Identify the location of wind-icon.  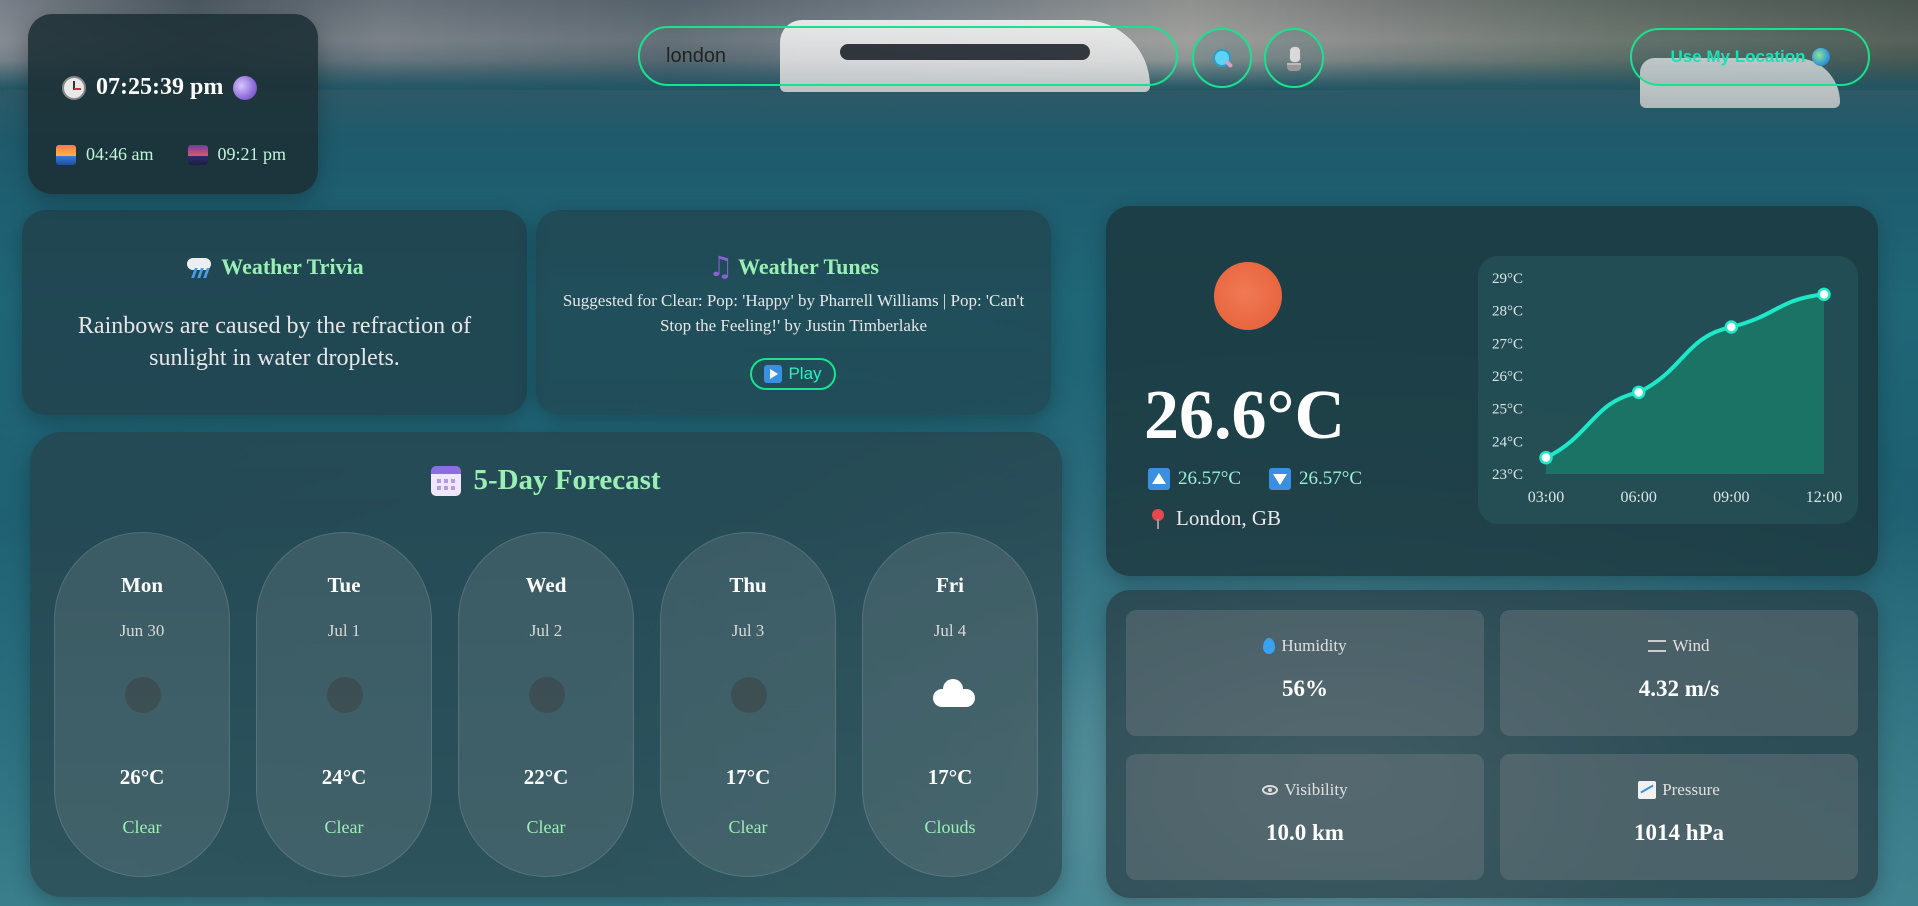
(1657, 646).